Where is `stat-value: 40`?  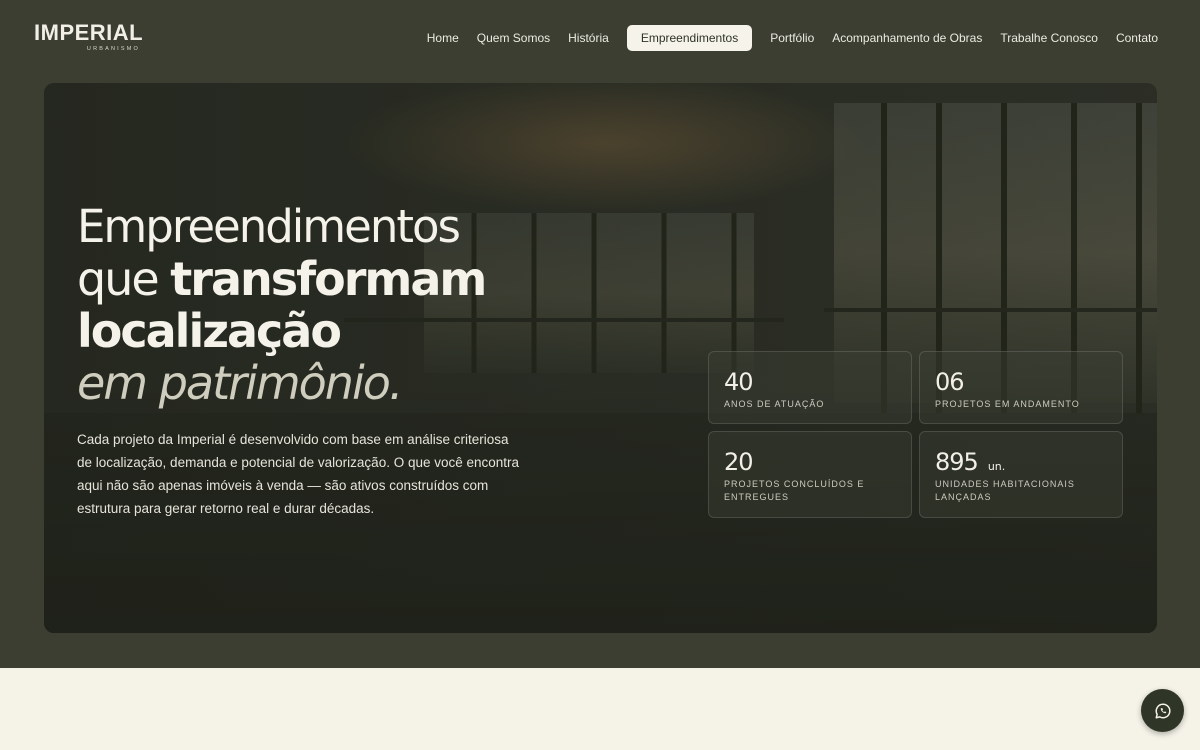 stat-value: 40 is located at coordinates (739, 382).